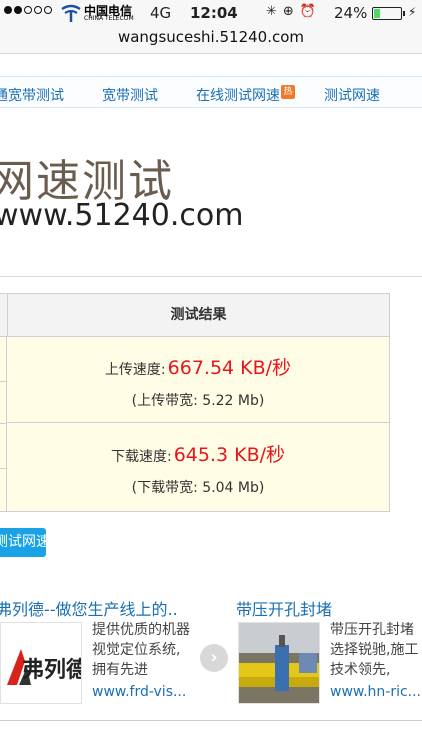 The height and width of the screenshot is (750, 422). I want to click on china-telecom-logo-icon, so click(71, 13).